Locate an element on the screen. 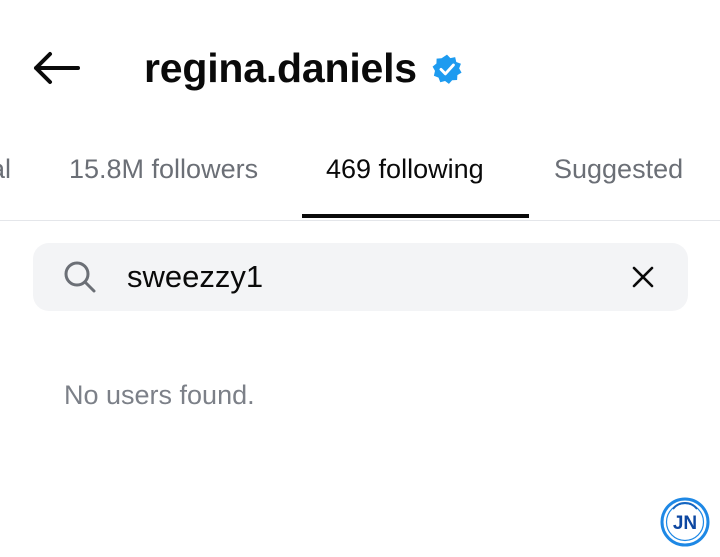 This screenshot has height=557, width=720. search-bar is located at coordinates (360, 277).